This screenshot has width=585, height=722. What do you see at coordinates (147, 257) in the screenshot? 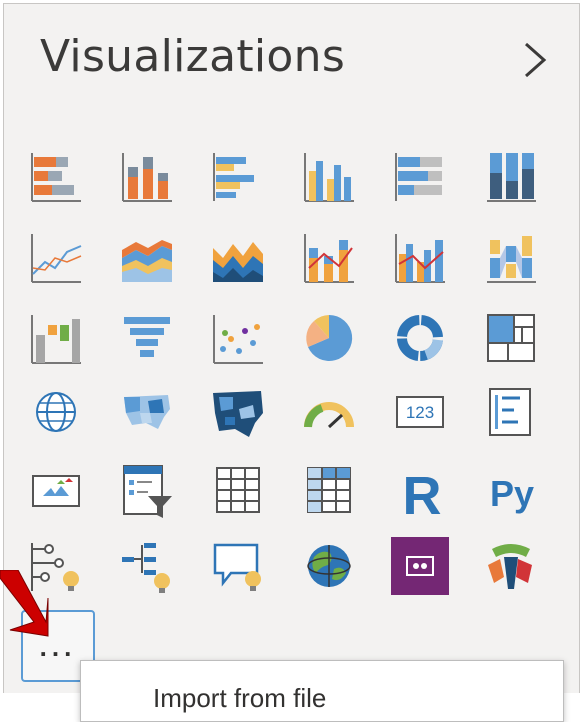
I see `area-chart-icon` at bounding box center [147, 257].